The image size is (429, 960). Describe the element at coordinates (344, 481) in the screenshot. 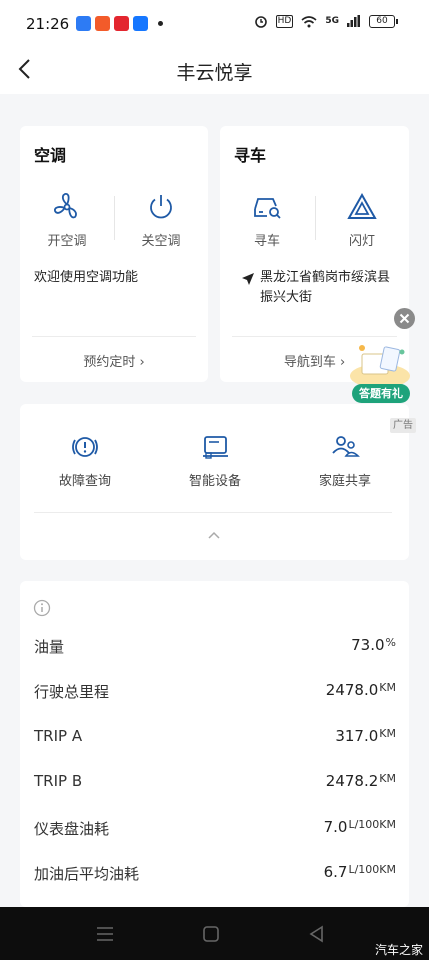

I see `family-share-label: 家庭共享` at that location.